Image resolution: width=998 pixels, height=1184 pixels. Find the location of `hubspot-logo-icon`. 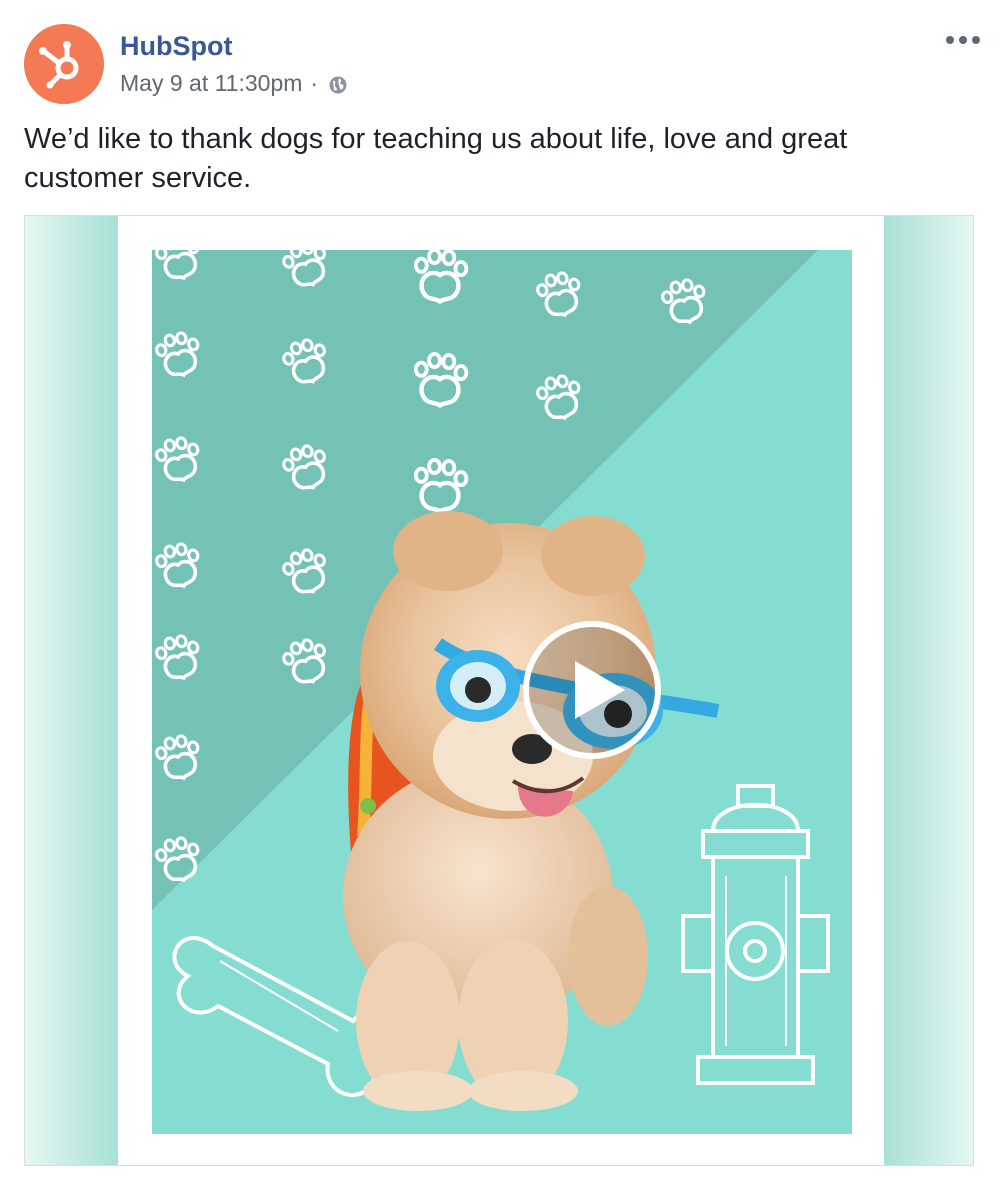

hubspot-logo-icon is located at coordinates (64, 64).